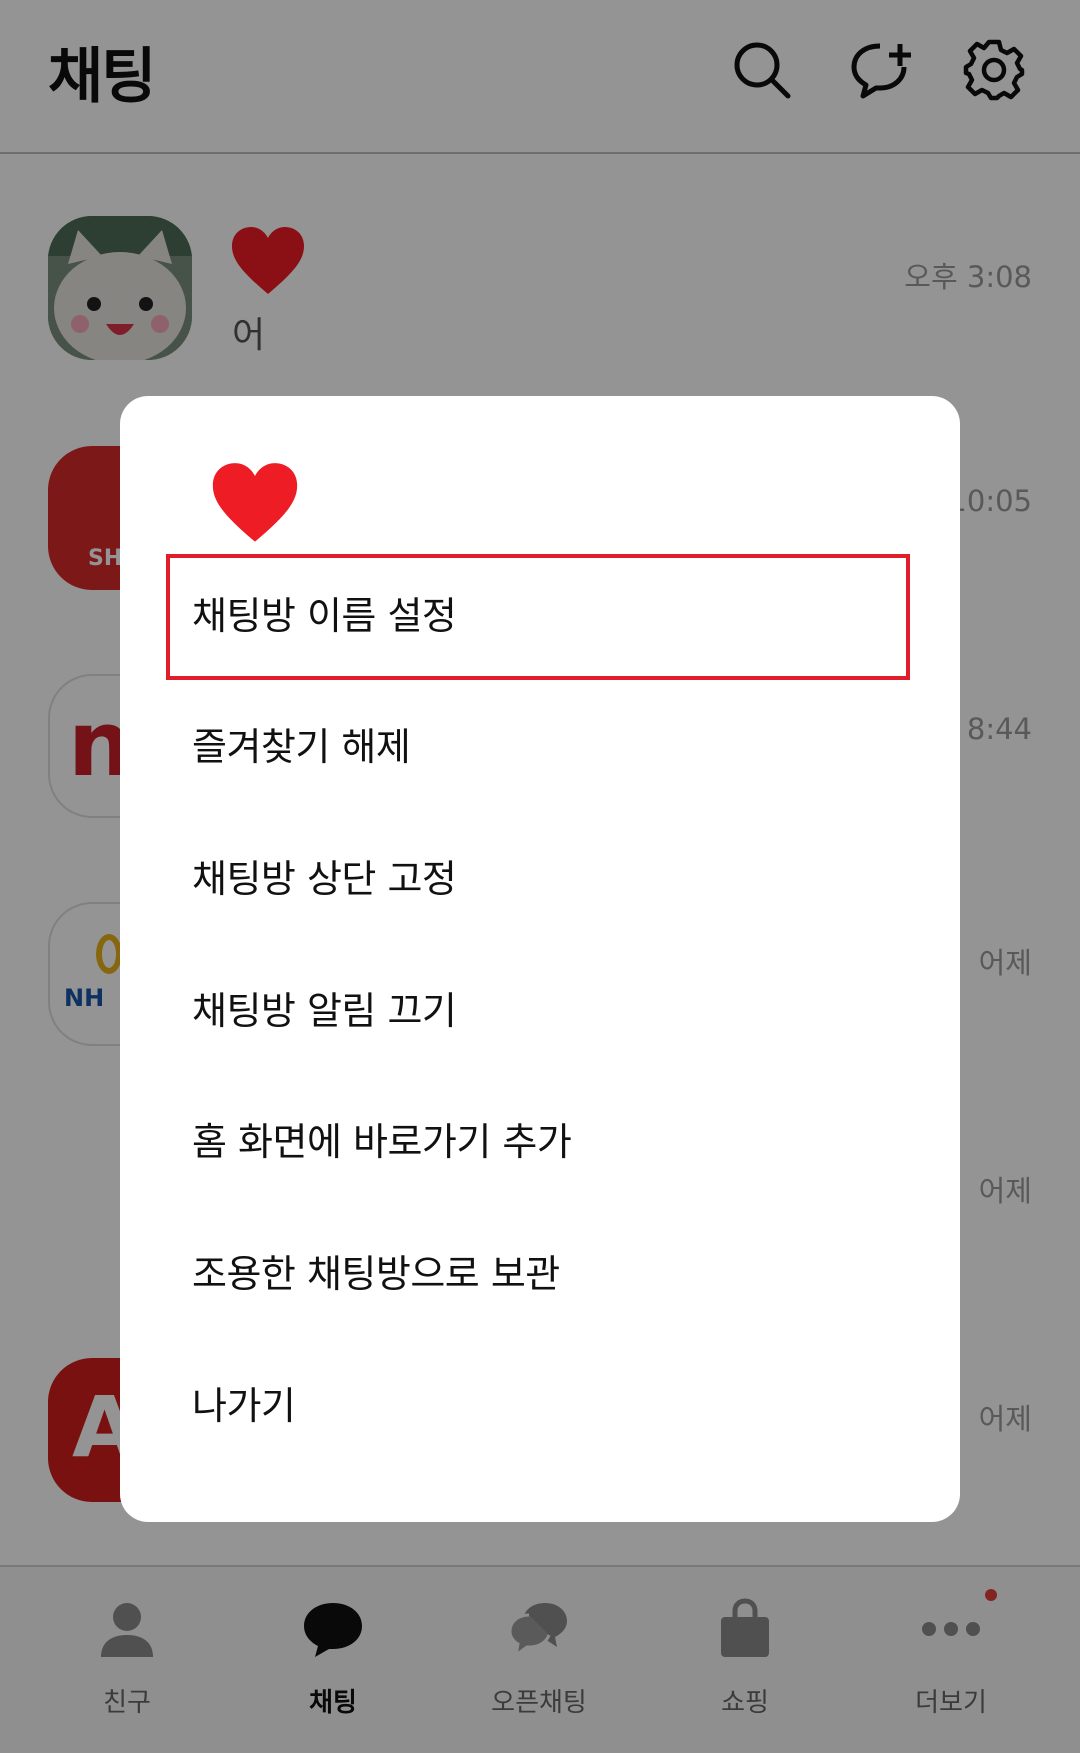 This screenshot has width=1080, height=1753. Describe the element at coordinates (542, 747) in the screenshot. I see `menu-item-unfavorite: 즐겨찾기 해제` at that location.